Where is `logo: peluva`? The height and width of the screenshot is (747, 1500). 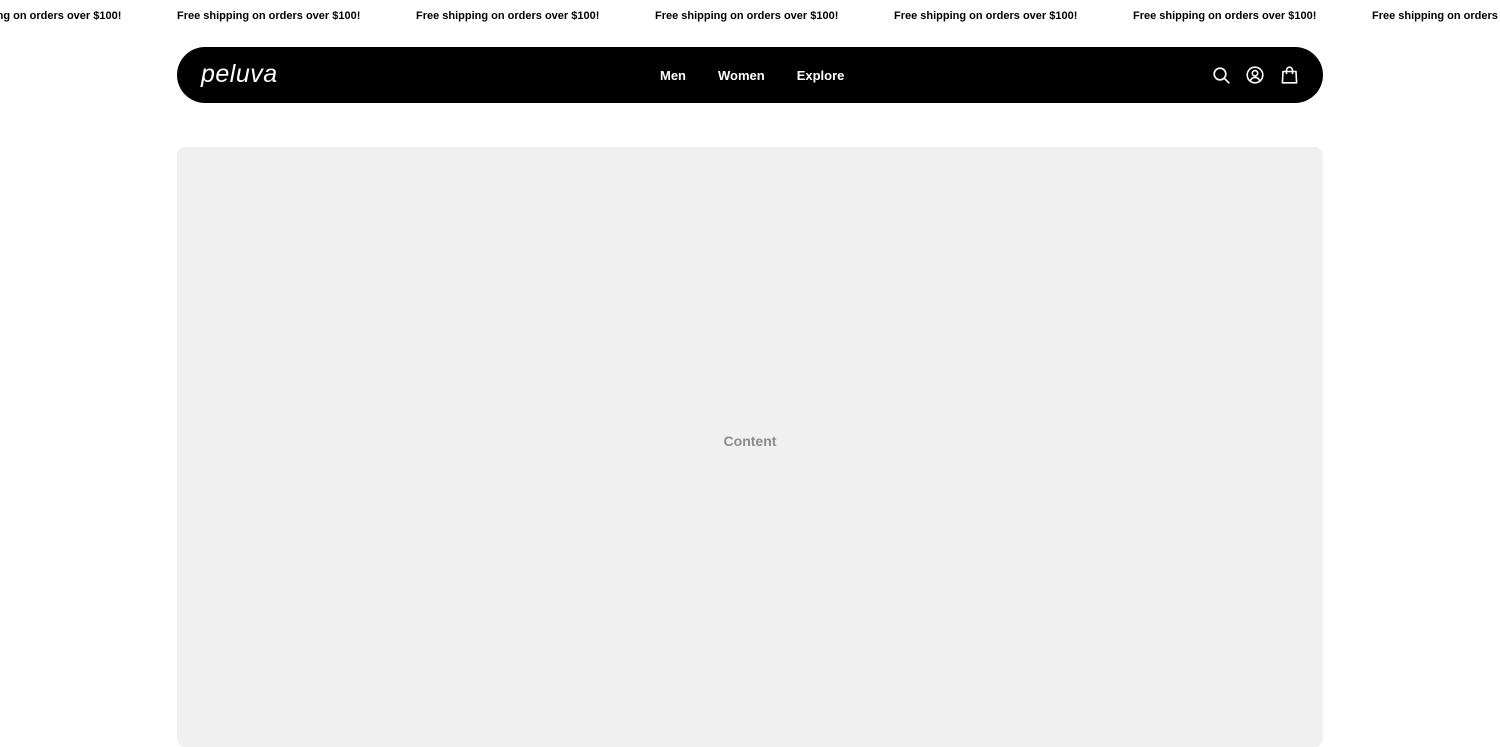
logo: peluva is located at coordinates (239, 74).